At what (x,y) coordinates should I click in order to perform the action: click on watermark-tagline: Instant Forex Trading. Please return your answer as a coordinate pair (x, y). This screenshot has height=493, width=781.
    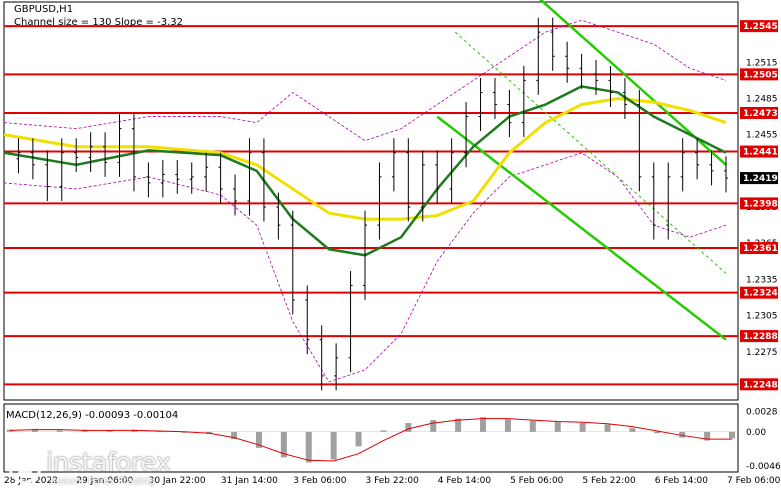
    Looking at the image, I should click on (103, 481).